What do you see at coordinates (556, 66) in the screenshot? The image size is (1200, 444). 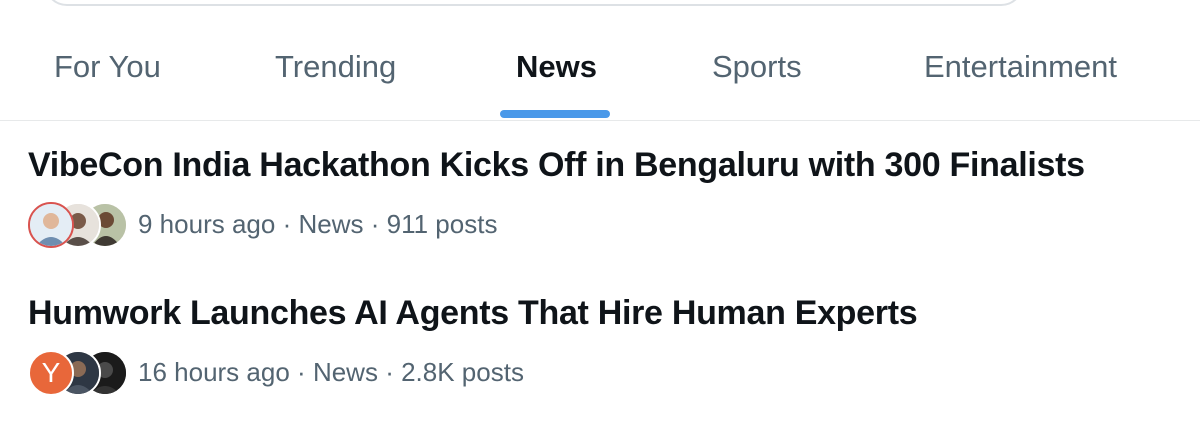 I see `tab-label: News` at bounding box center [556, 66].